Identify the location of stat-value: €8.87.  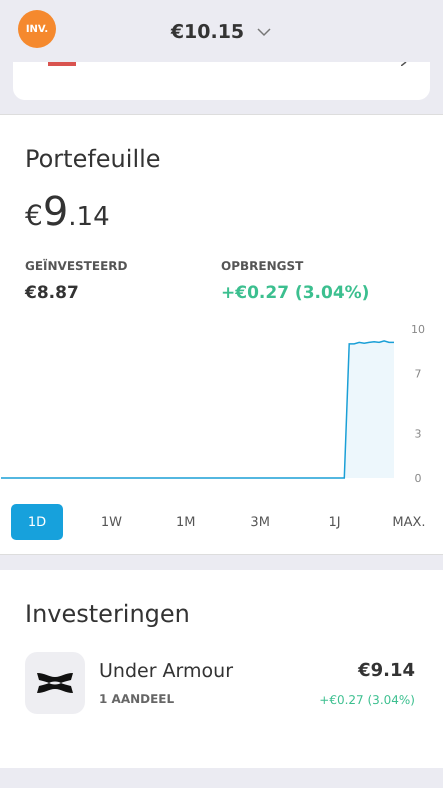
(52, 293).